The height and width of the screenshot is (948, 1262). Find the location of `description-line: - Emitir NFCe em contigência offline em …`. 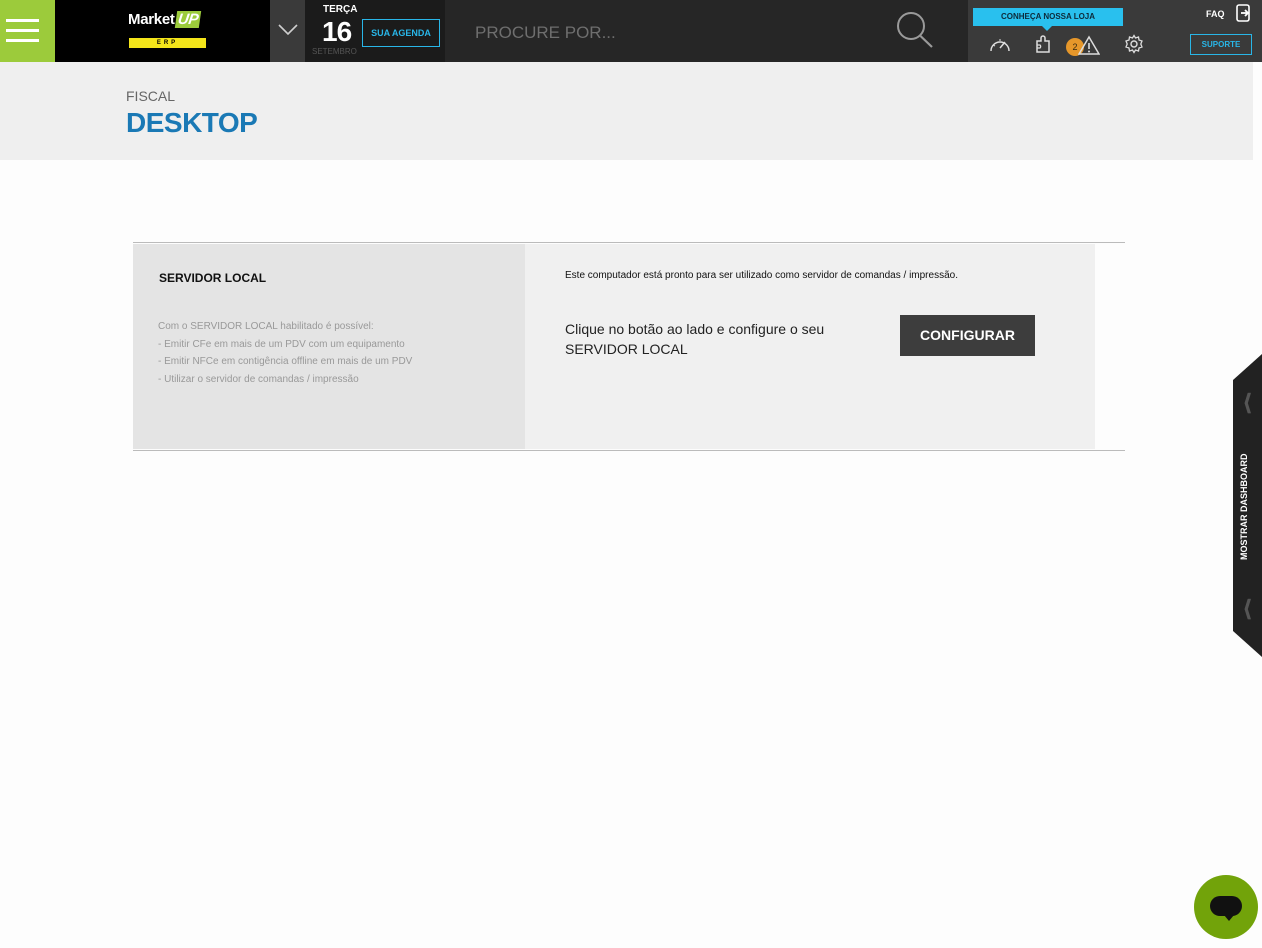

description-line: - Emitir NFCe em contigência offline em … is located at coordinates (285, 361).